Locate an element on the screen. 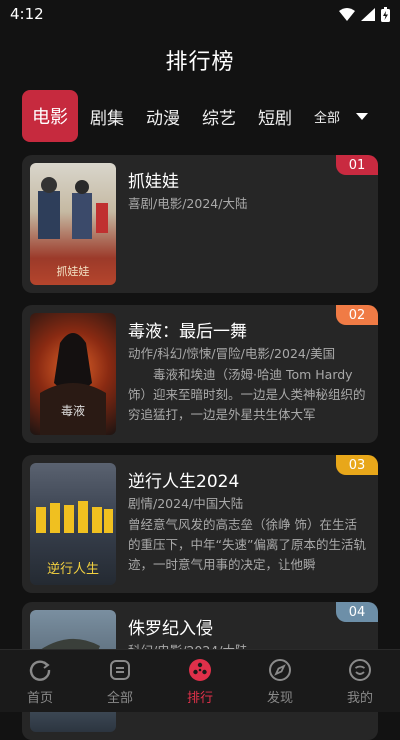  card-title: 逆行人生2024 is located at coordinates (184, 482).